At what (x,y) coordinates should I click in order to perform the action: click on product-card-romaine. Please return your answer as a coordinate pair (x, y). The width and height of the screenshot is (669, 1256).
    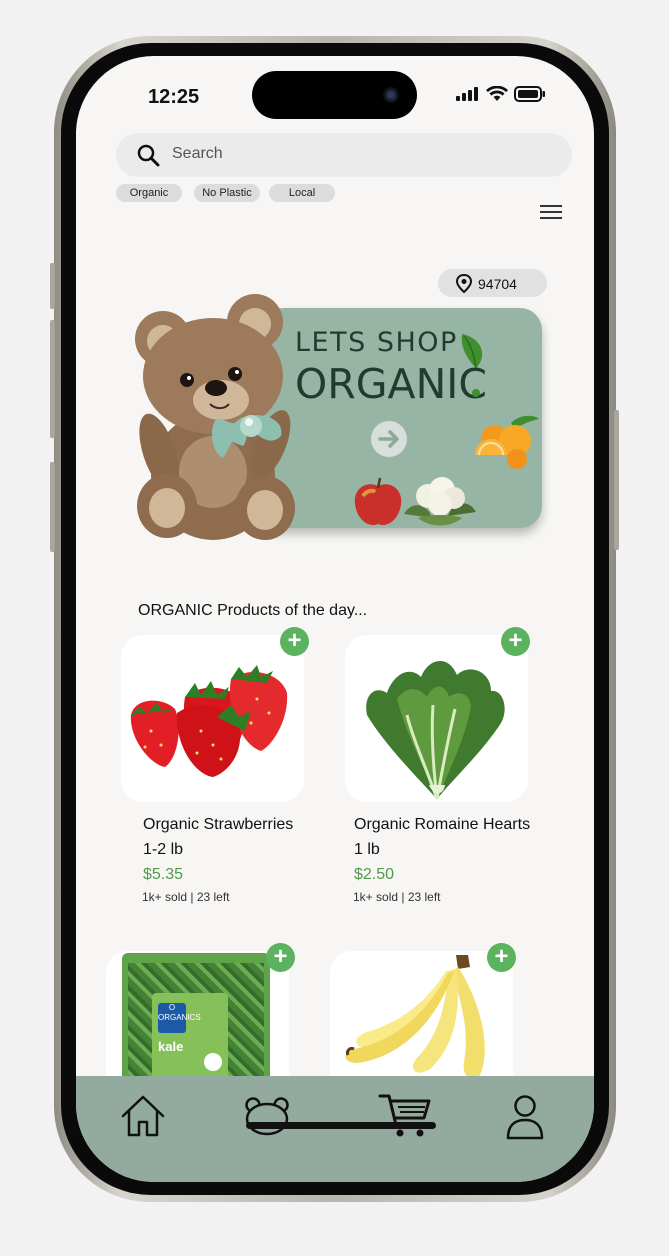
    Looking at the image, I should click on (436, 718).